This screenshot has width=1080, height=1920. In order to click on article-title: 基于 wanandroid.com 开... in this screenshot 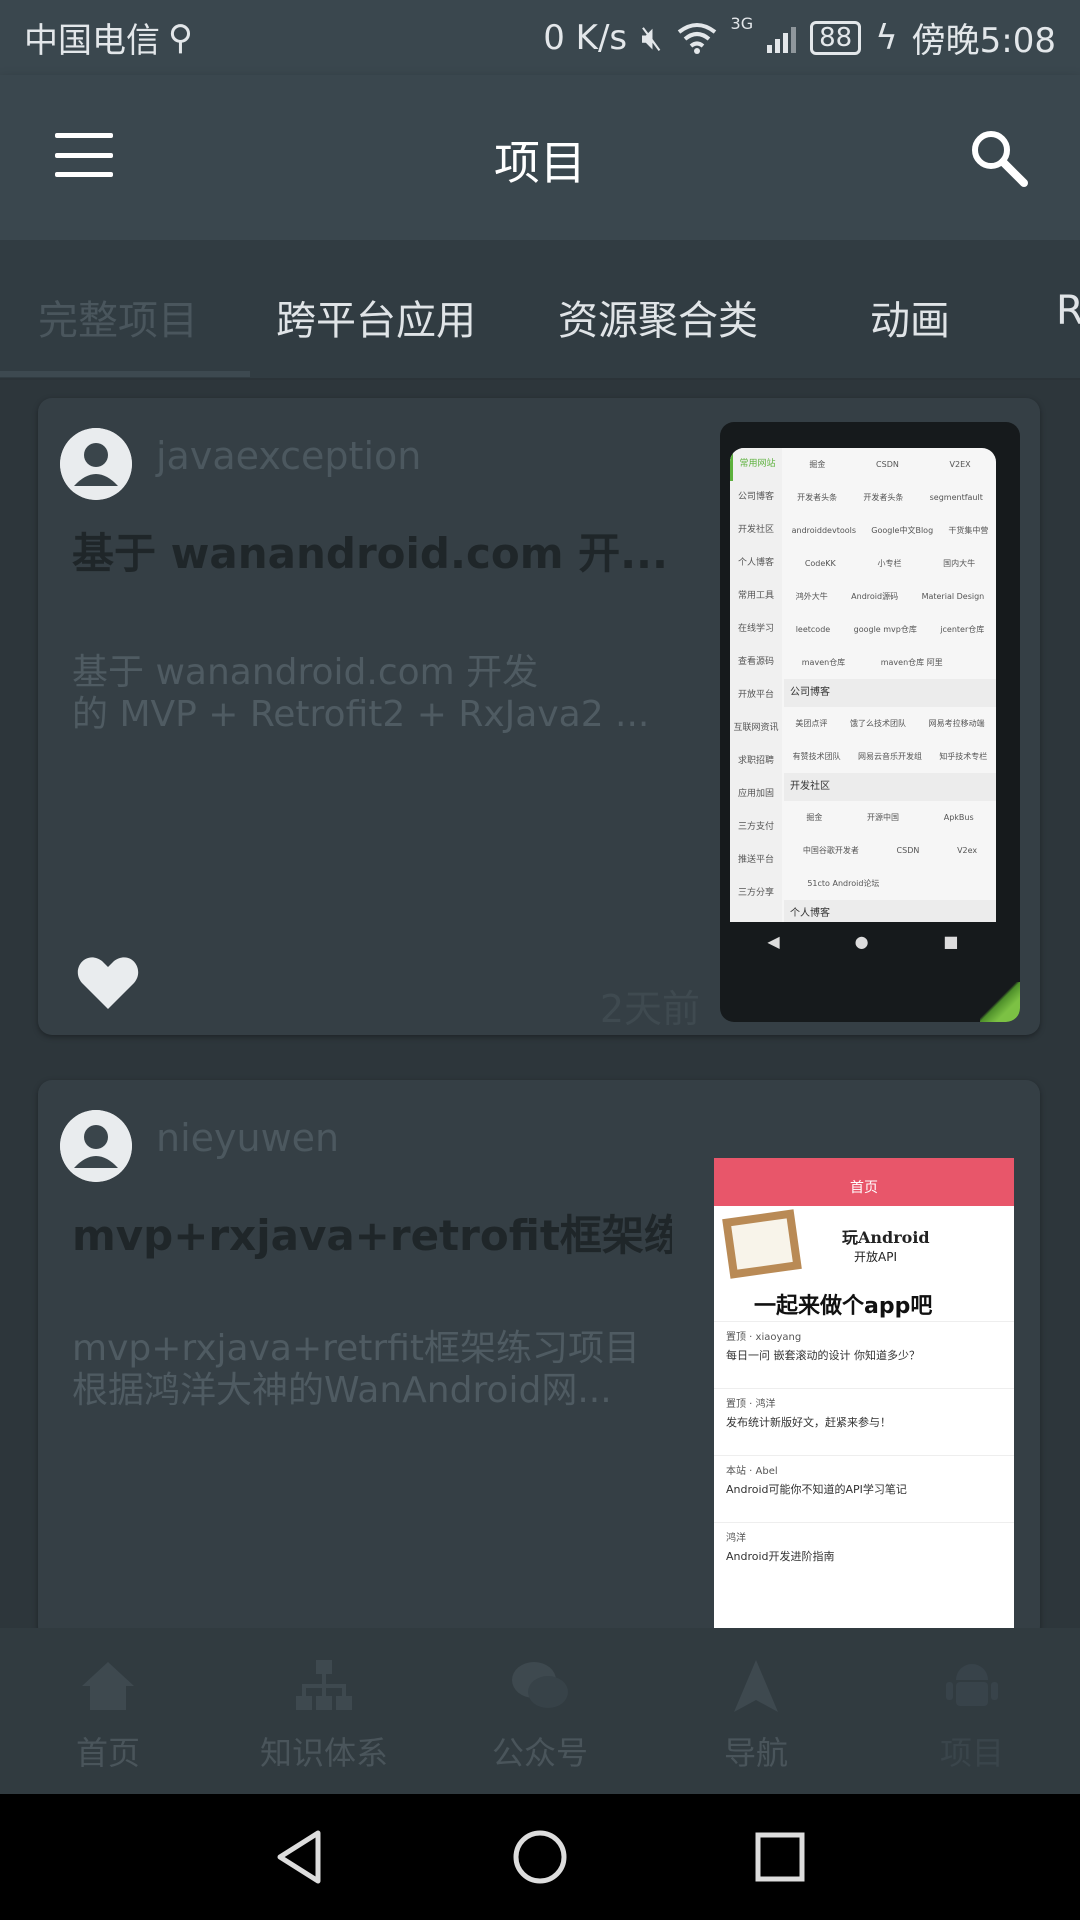, I will do `click(372, 550)`.